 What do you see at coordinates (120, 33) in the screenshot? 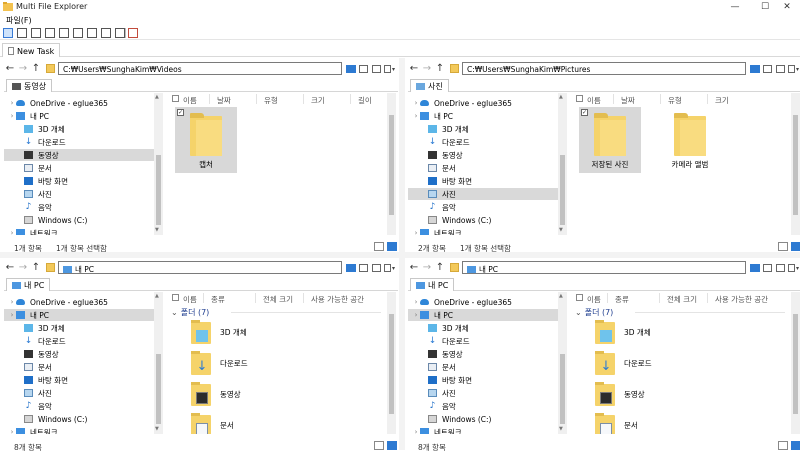
I see `layout-grid-button` at bounding box center [120, 33].